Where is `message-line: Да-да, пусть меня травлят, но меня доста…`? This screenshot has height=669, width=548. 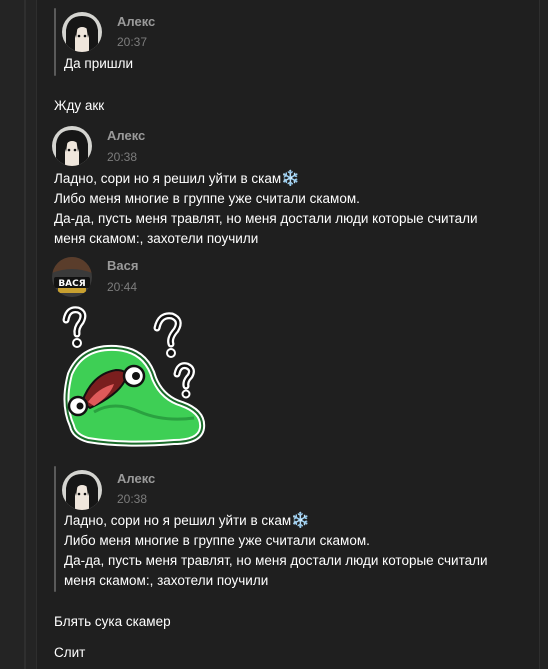 message-line: Да-да, пусть меня травлят, но меня доста… is located at coordinates (266, 218).